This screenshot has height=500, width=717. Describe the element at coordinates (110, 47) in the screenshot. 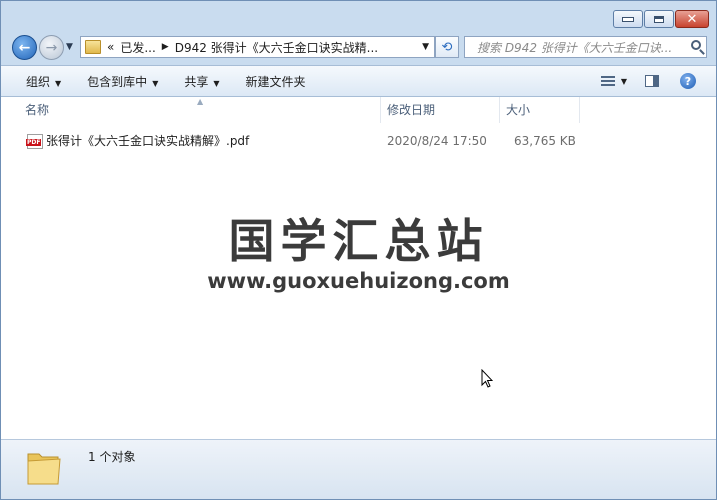

I see `breadcrumb-overflow: «` at that location.